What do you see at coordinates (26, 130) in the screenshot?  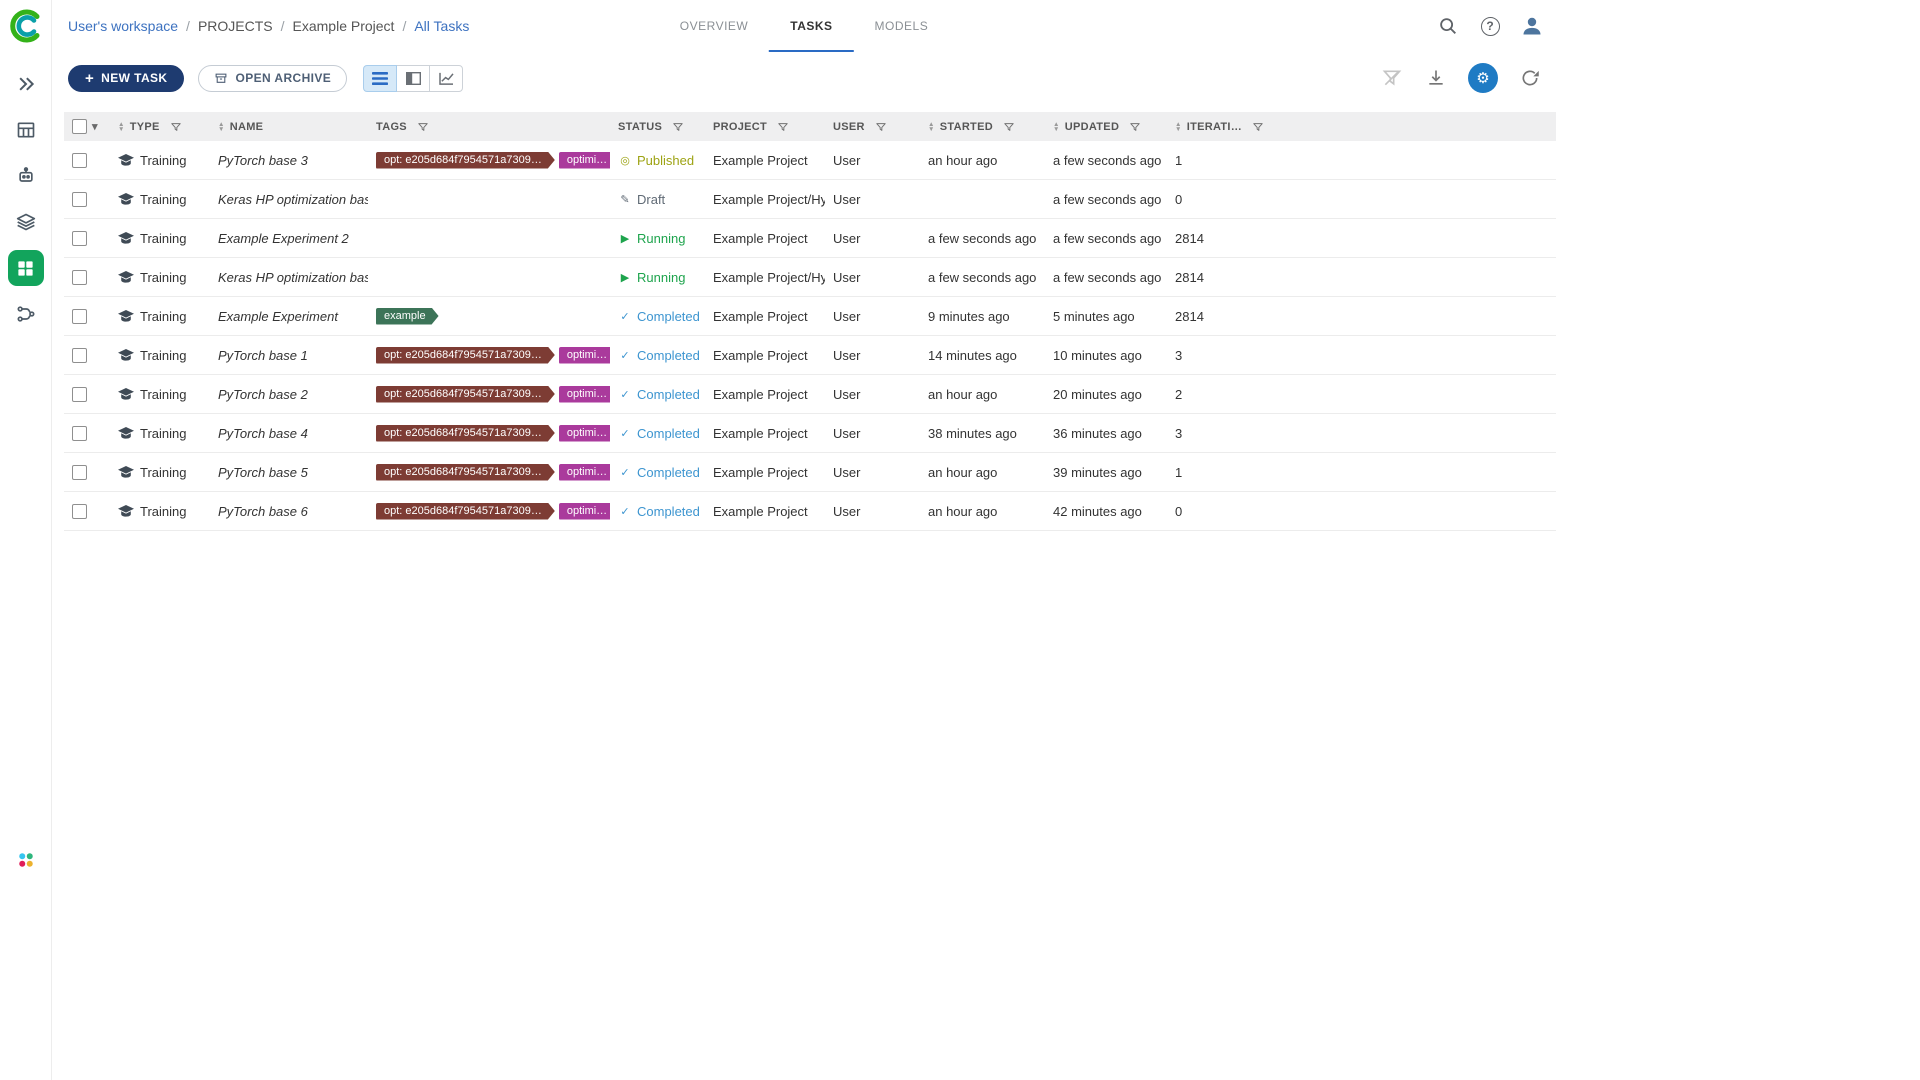 I see `sidebar-queues-icon` at bounding box center [26, 130].